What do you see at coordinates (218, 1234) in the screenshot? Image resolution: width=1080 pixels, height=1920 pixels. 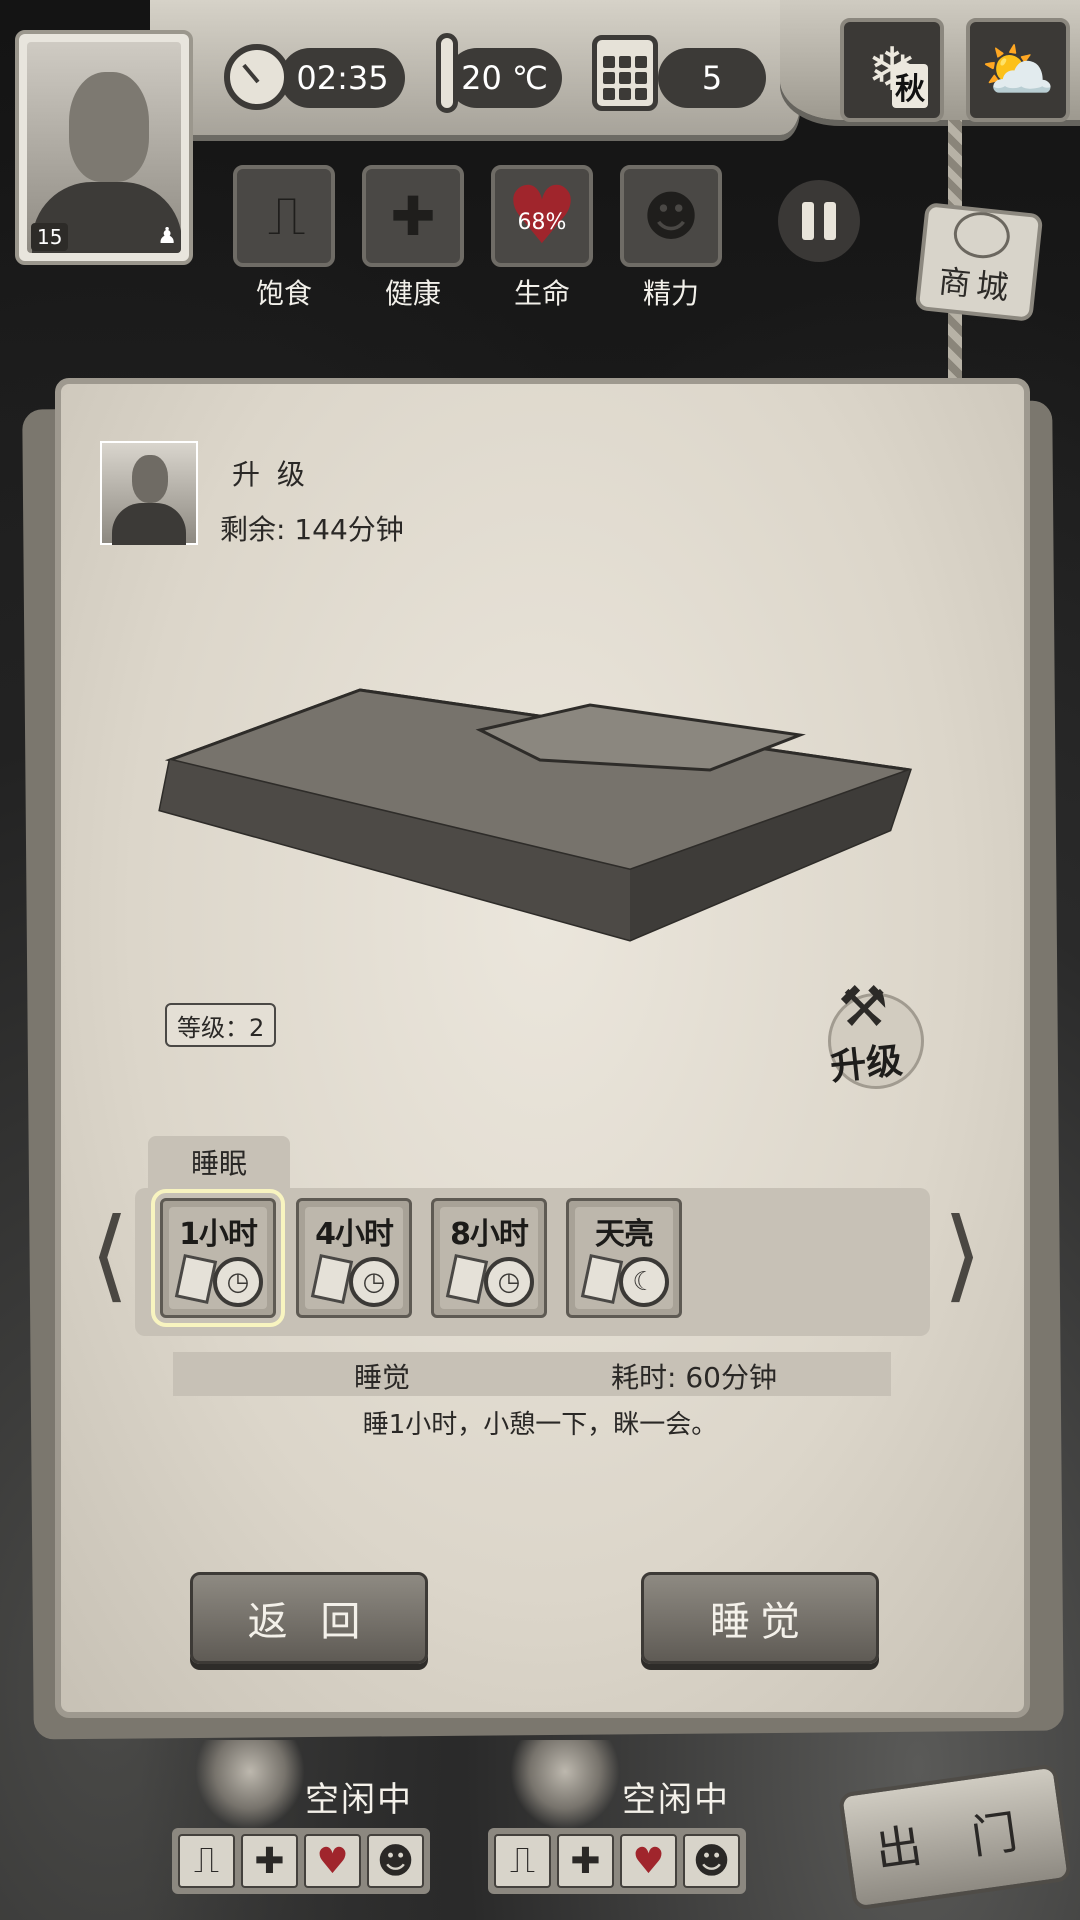 I see `sleep-option-label: 1小时` at bounding box center [218, 1234].